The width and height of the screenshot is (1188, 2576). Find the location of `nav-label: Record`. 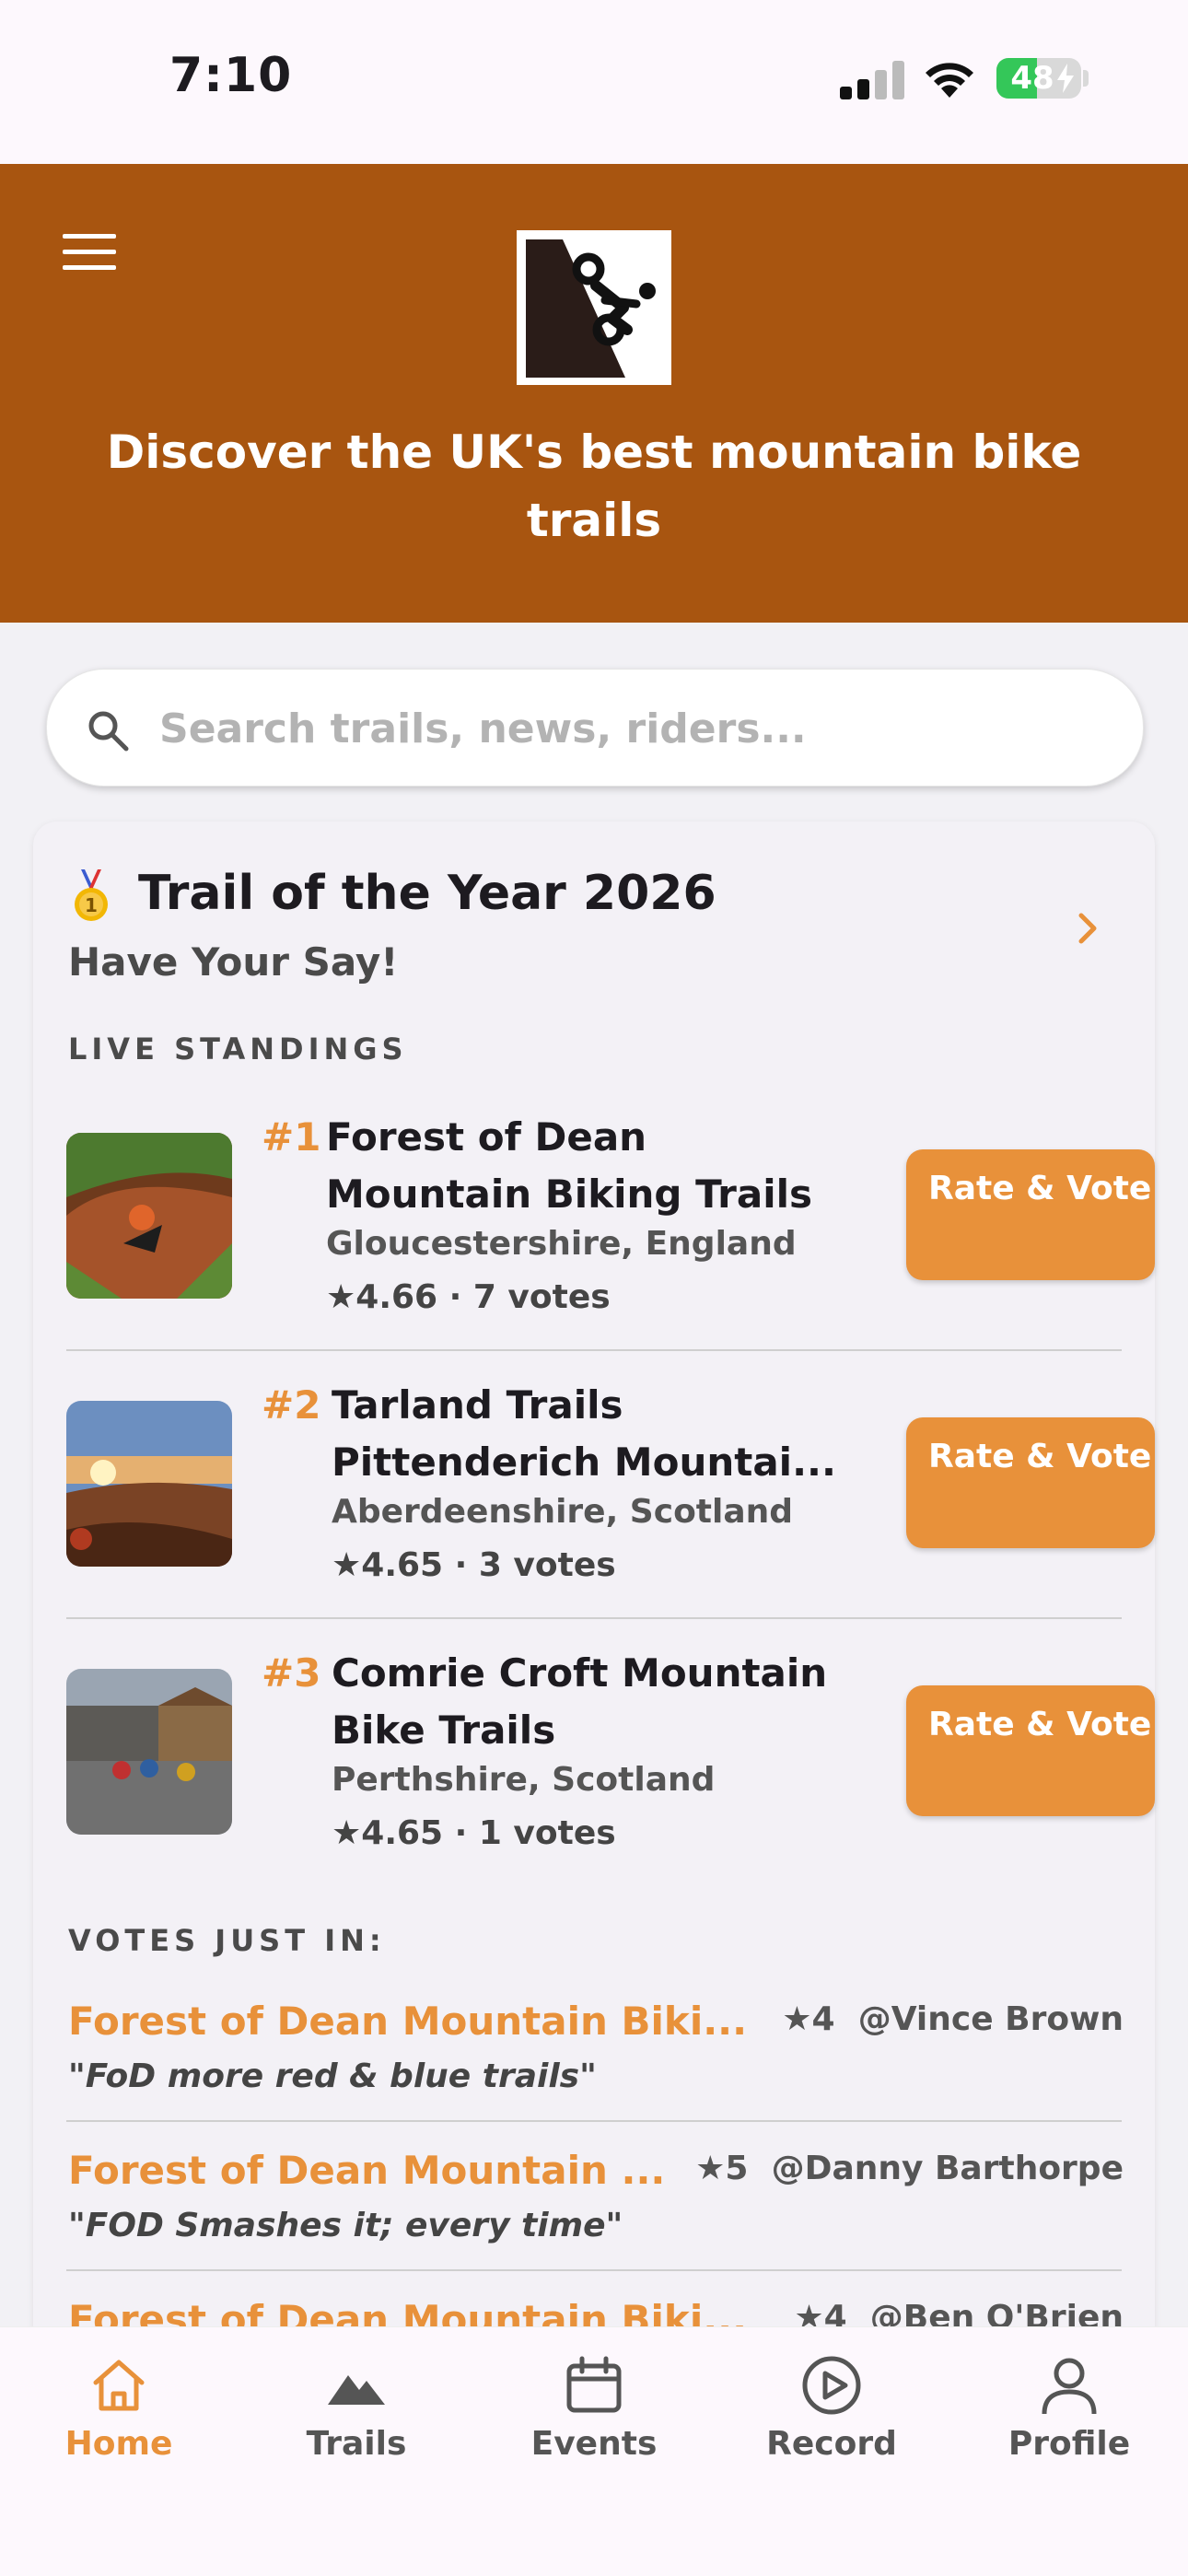

nav-label: Record is located at coordinates (831, 2444).